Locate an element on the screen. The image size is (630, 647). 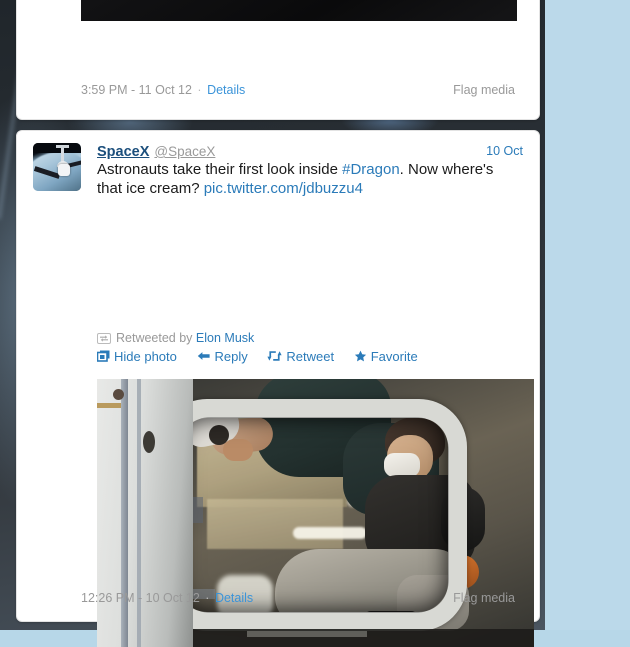
retweet-button: Retweet is located at coordinates (300, 357).